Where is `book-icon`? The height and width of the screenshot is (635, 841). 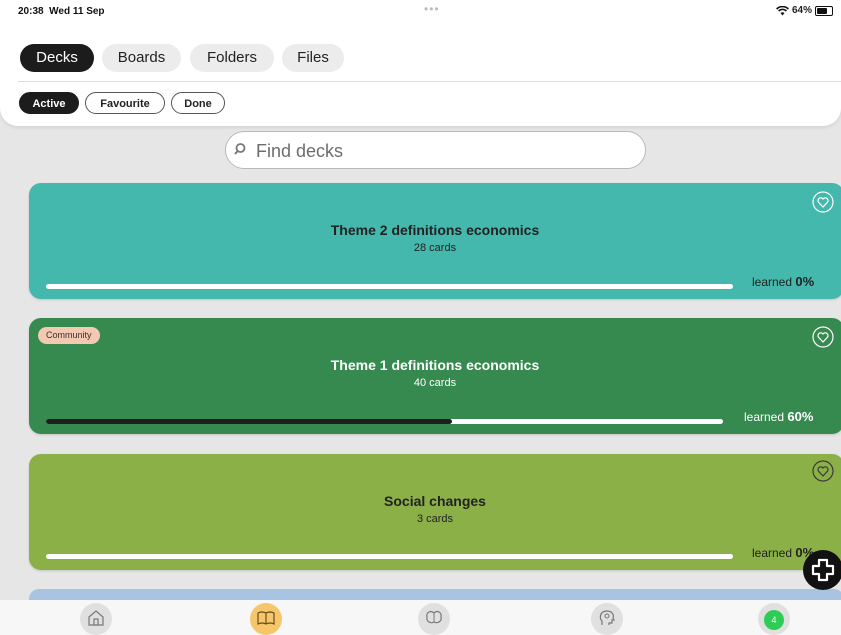
book-icon is located at coordinates (266, 618).